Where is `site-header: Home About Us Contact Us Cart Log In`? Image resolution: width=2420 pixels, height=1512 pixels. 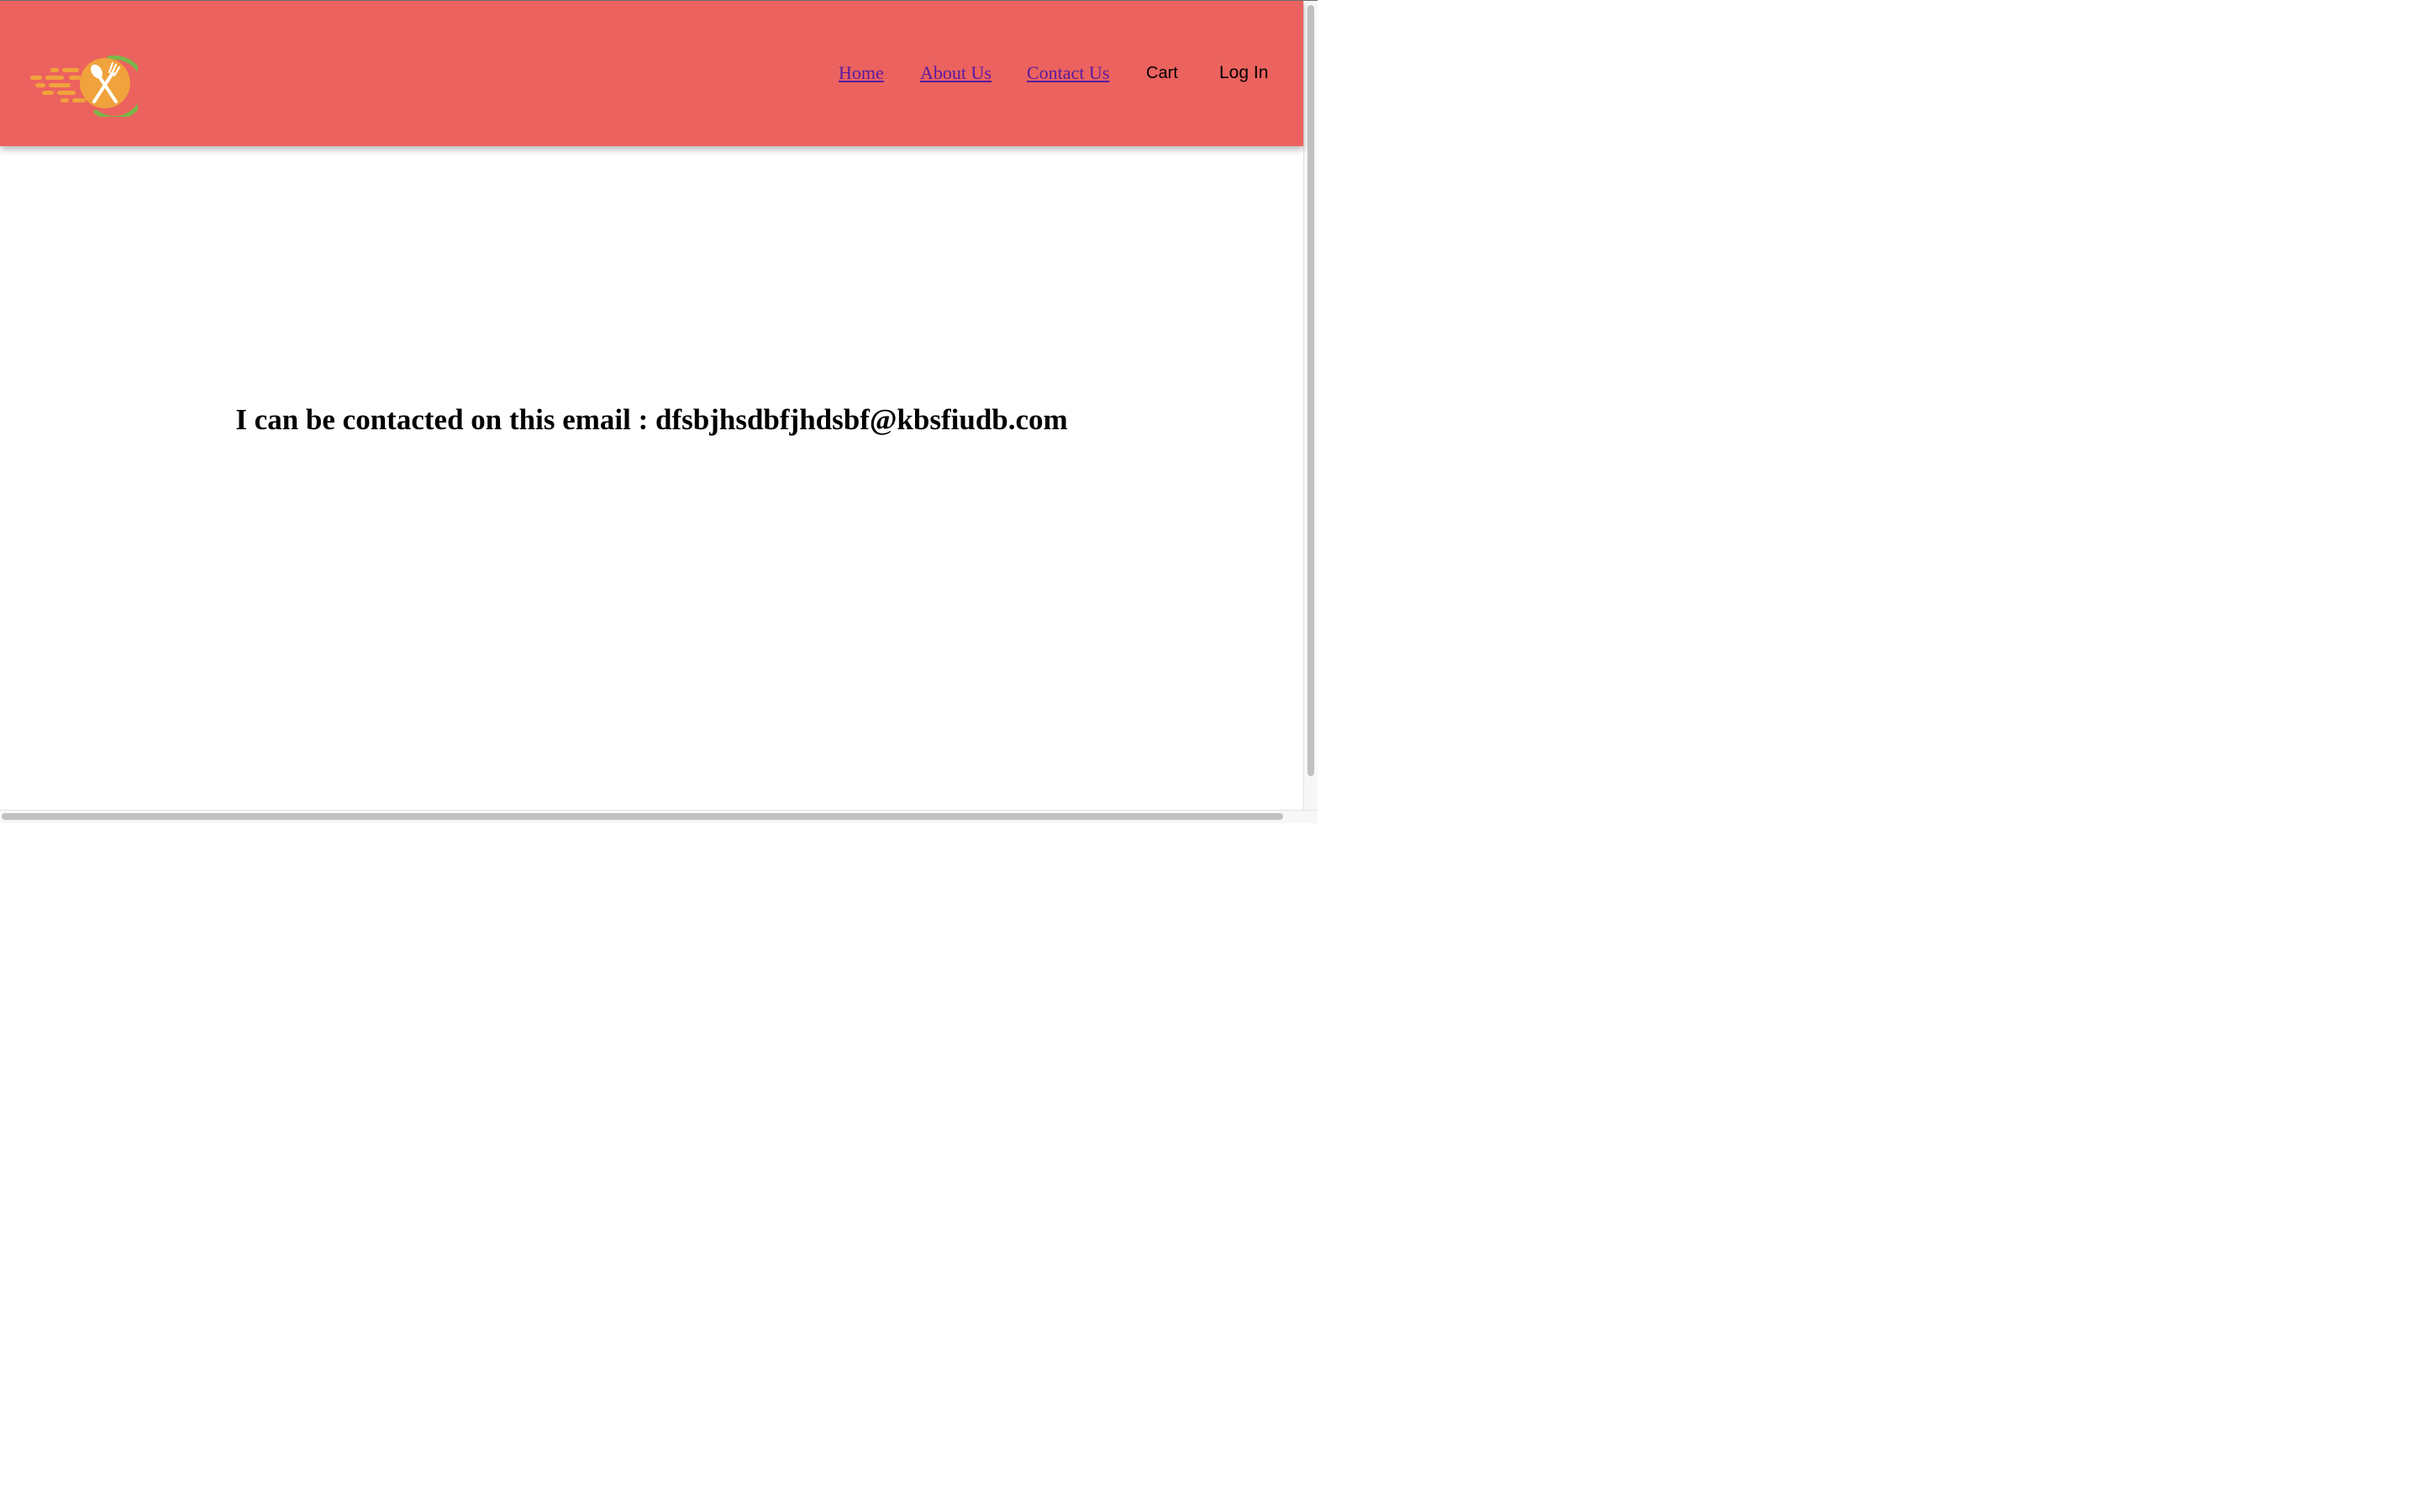 site-header: Home About Us Contact Us Cart Log In is located at coordinates (651, 73).